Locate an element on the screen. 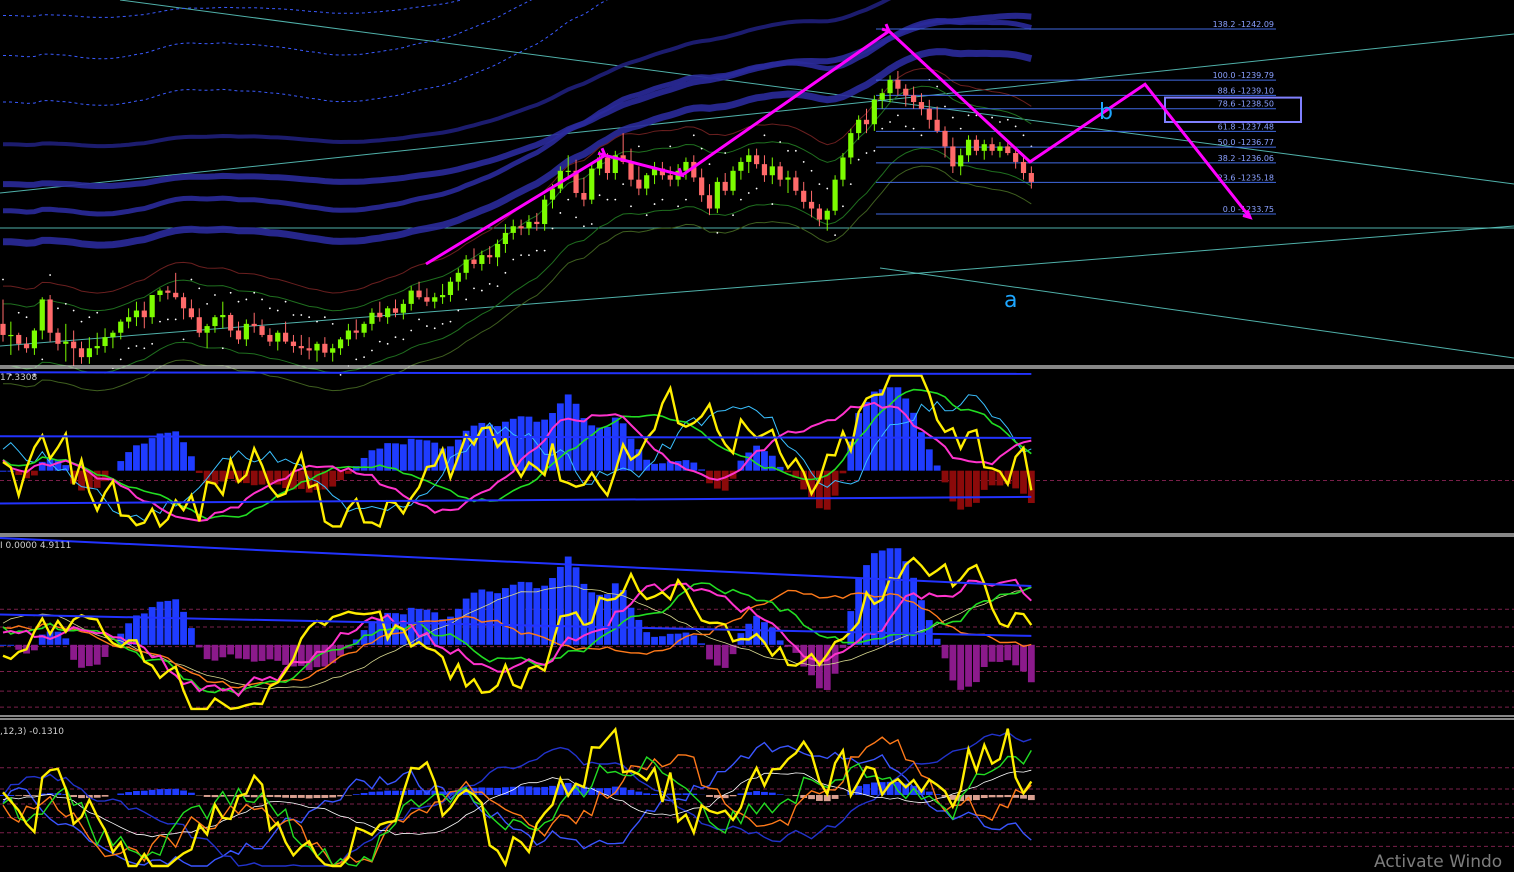  fibo-level-label: 50.0 -1236.77 is located at coordinates (1246, 142).